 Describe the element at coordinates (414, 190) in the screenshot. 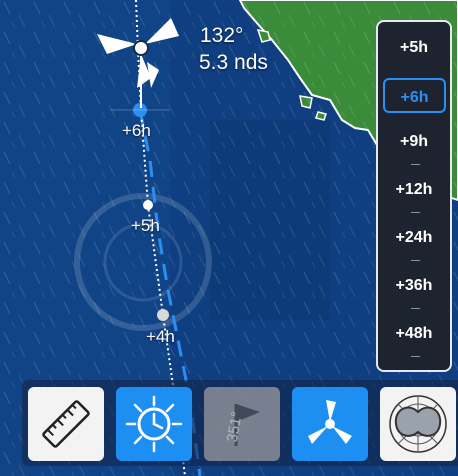

I see `time-option-12h: +12h` at that location.